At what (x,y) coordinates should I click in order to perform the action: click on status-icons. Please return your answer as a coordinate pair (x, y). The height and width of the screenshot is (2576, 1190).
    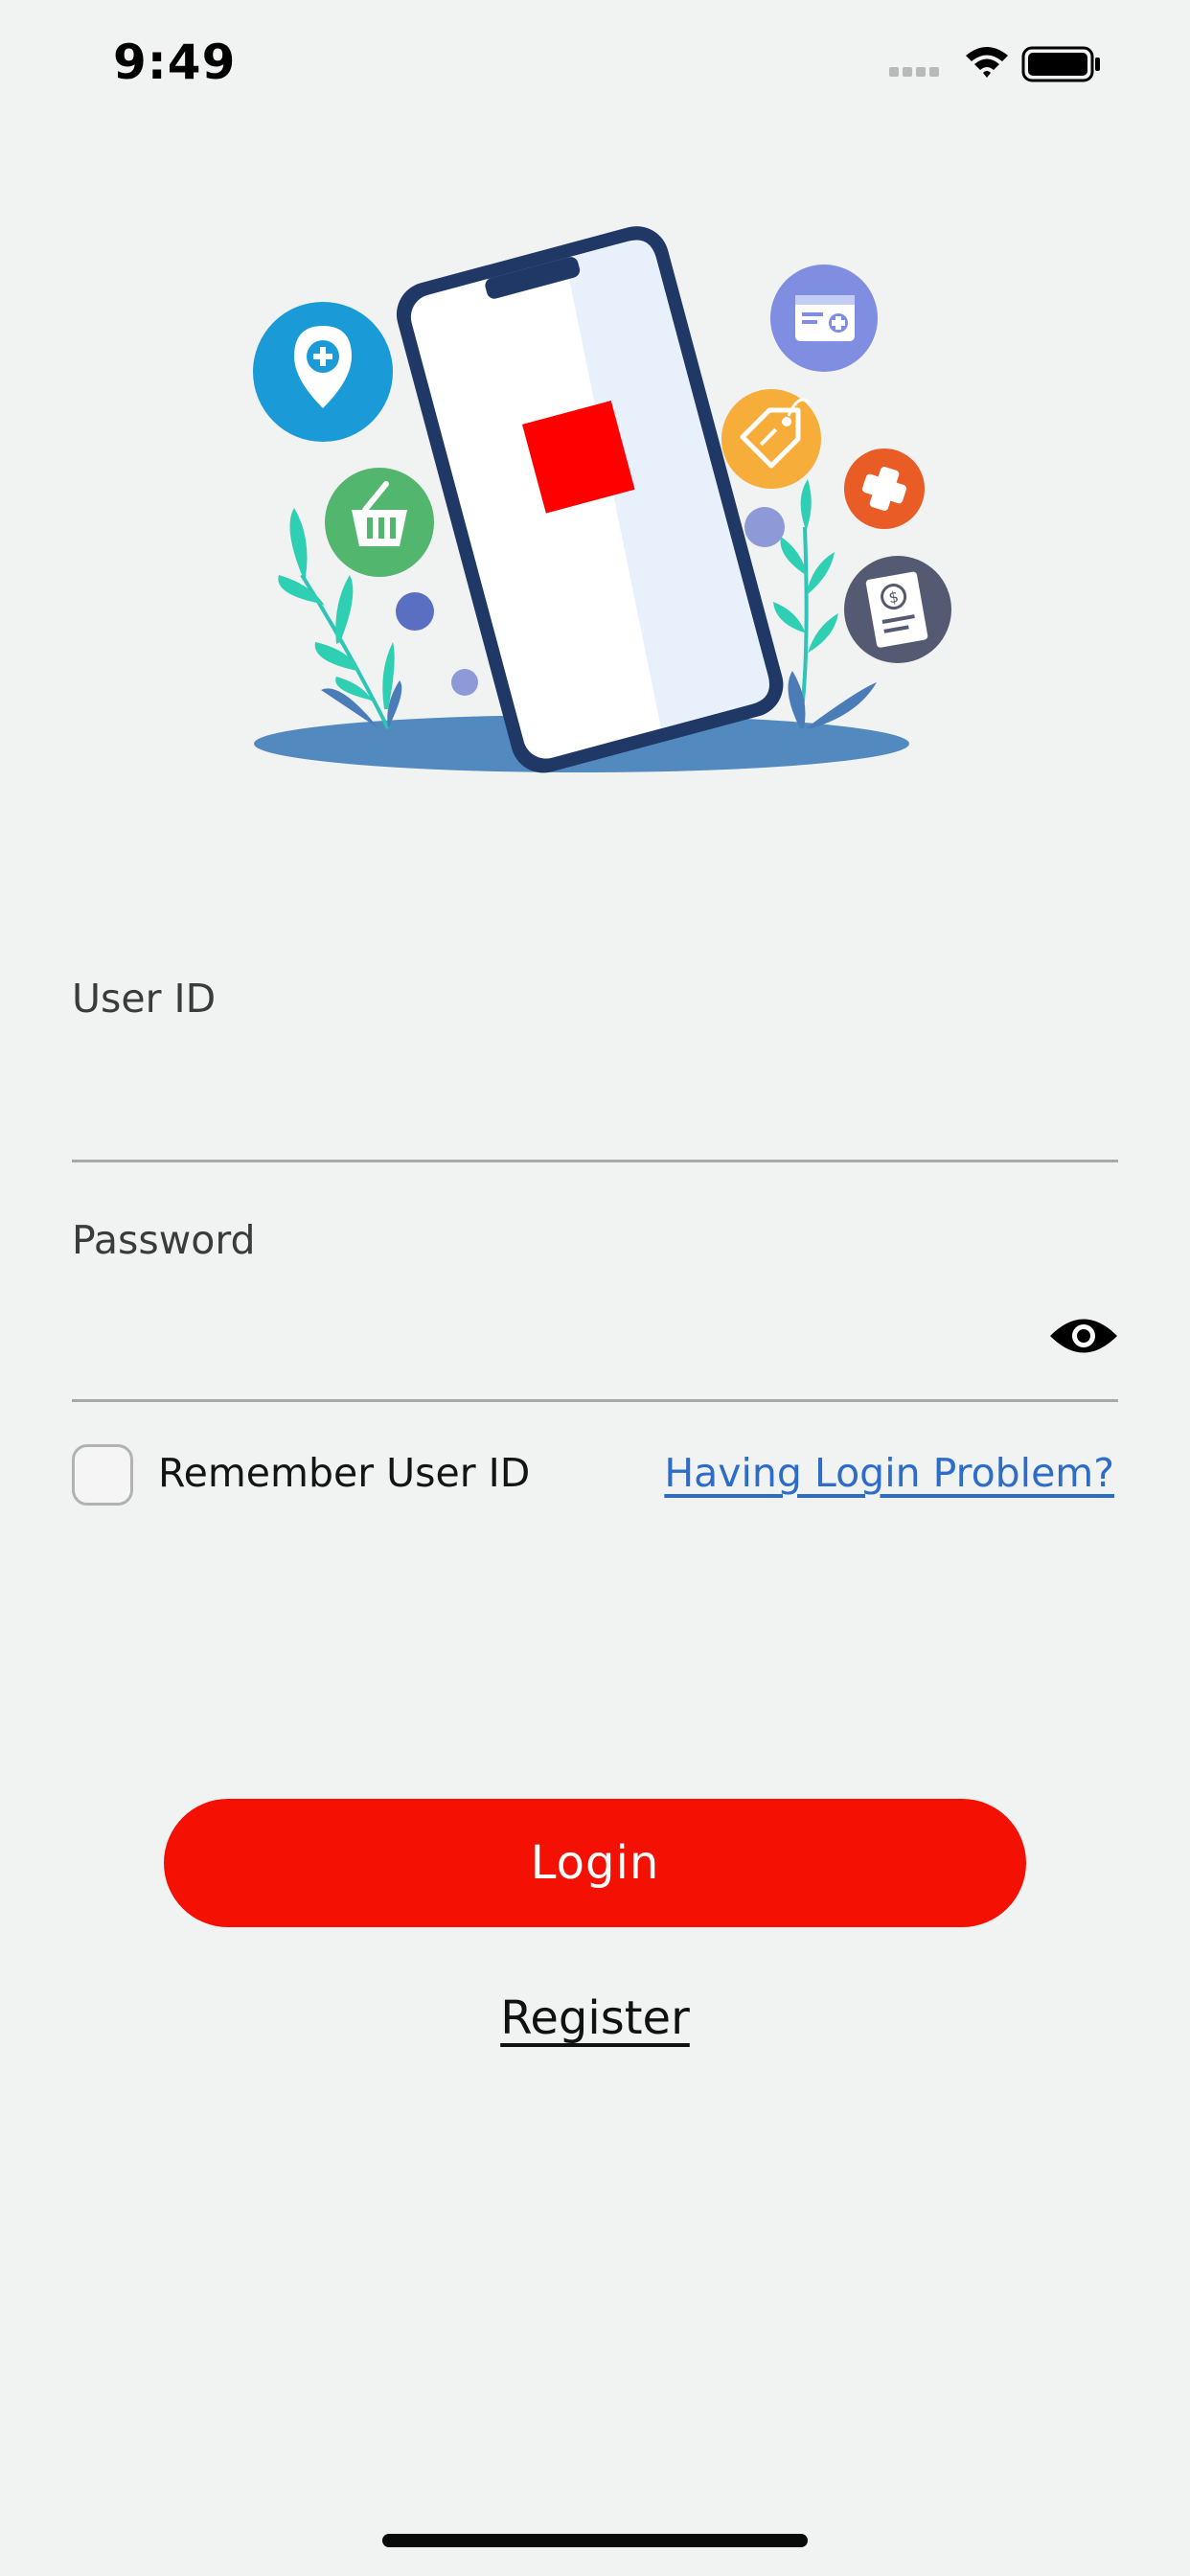
    Looking at the image, I should click on (995, 64).